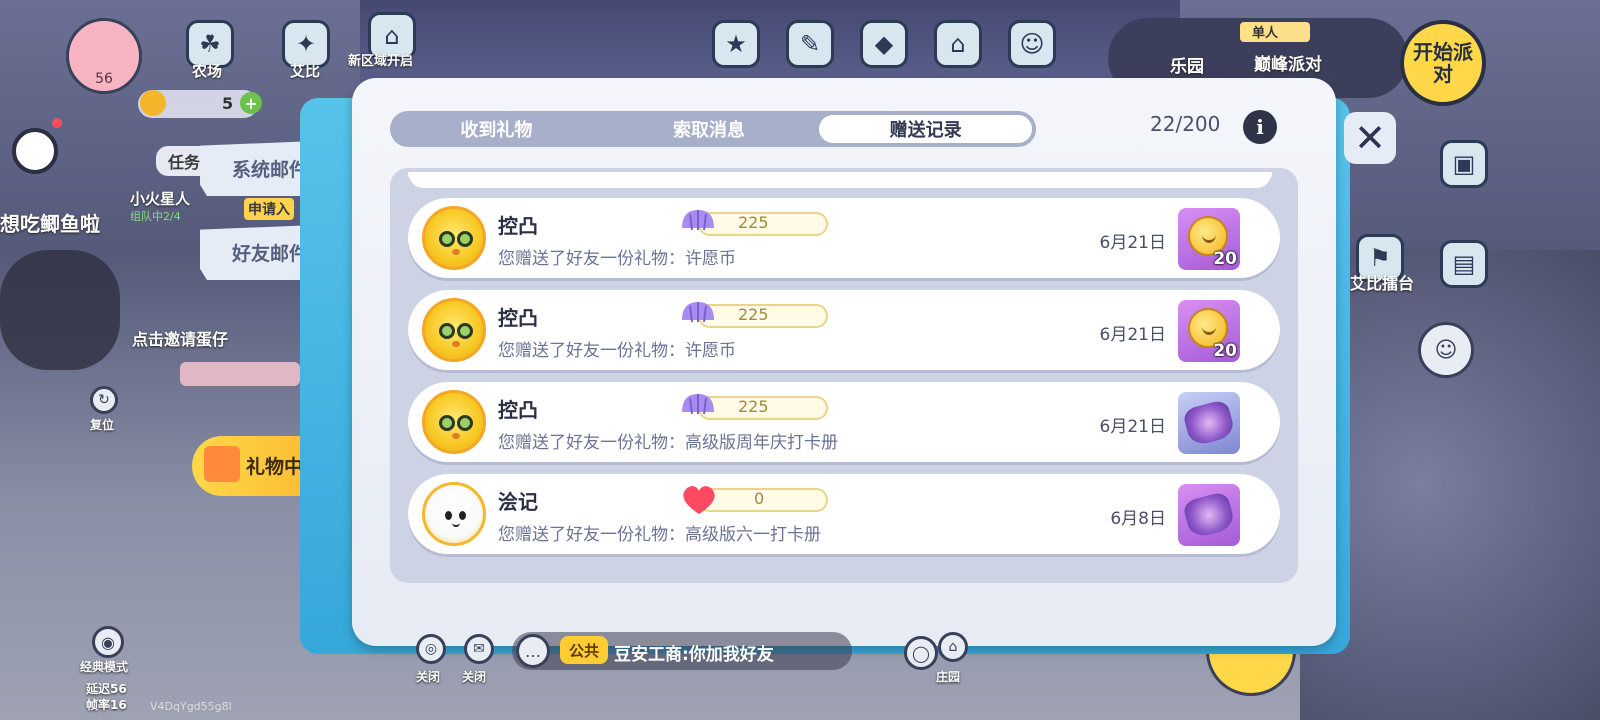  What do you see at coordinates (57, 123) in the screenshot?
I see `notification-dot` at bounding box center [57, 123].